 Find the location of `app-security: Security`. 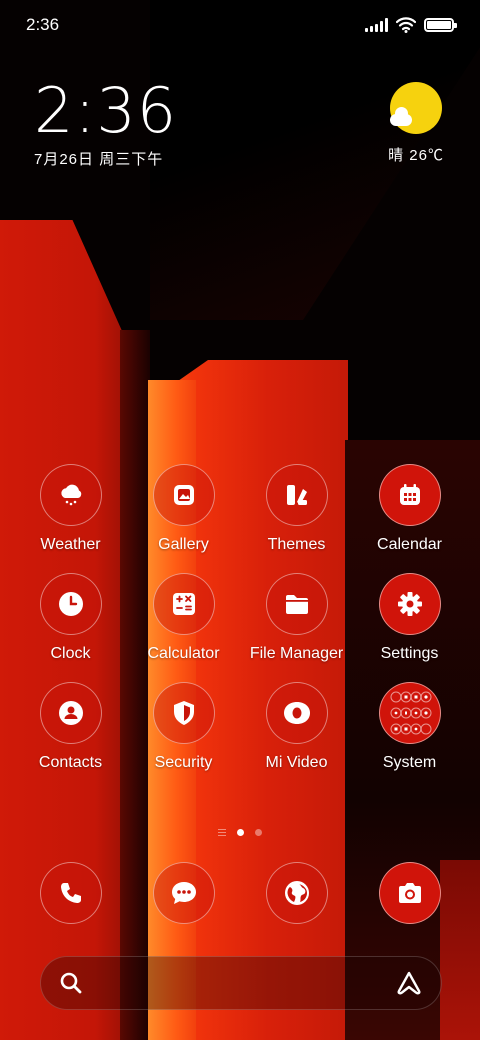

app-security: Security is located at coordinates (183, 727).